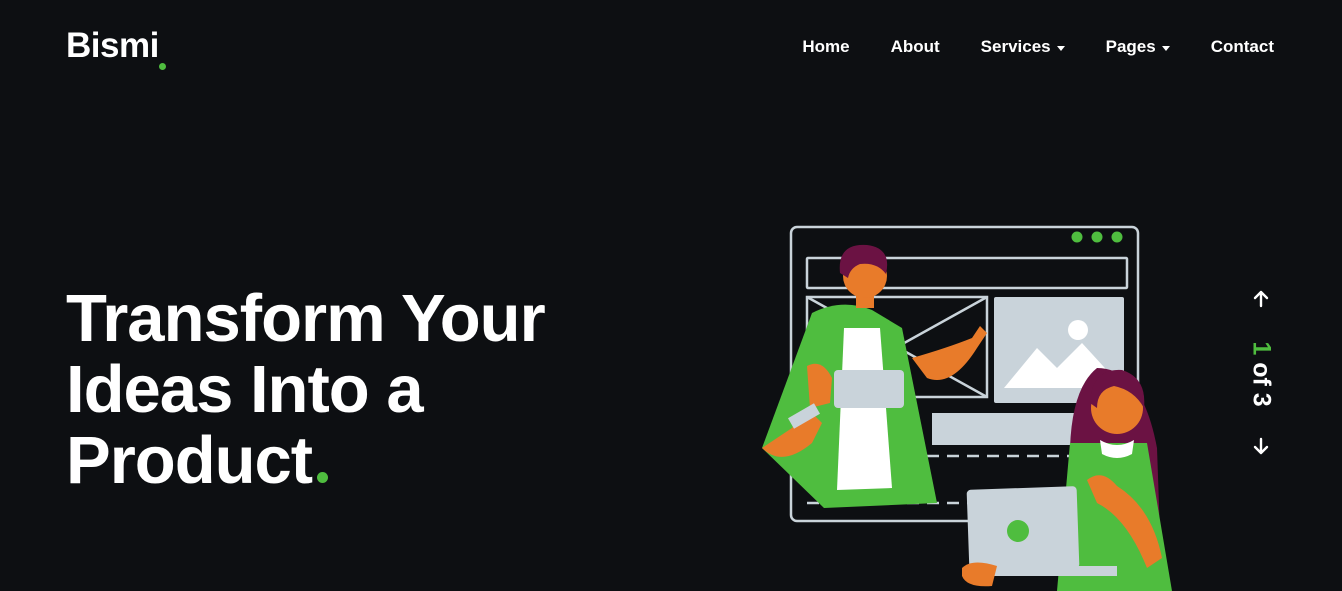 The image size is (1342, 591). I want to click on slide-total: 3, so click(1261, 399).